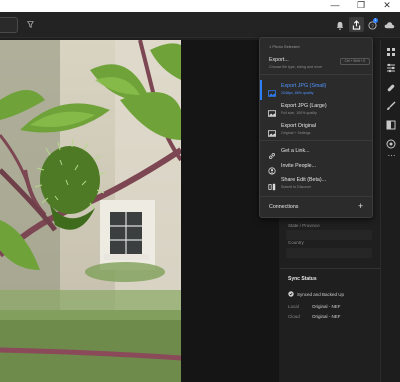  What do you see at coordinates (304, 86) in the screenshot?
I see `export-jpg-small-title: Export JPG (Small)` at bounding box center [304, 86].